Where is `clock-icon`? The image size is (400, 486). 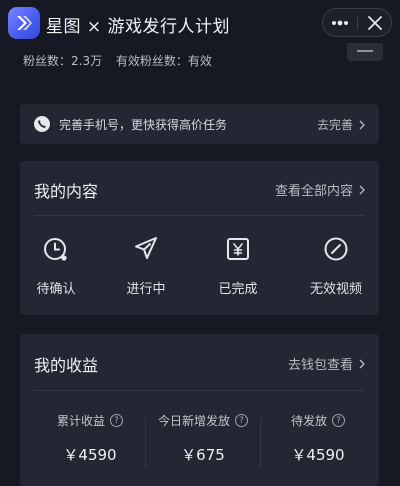
clock-icon is located at coordinates (56, 249).